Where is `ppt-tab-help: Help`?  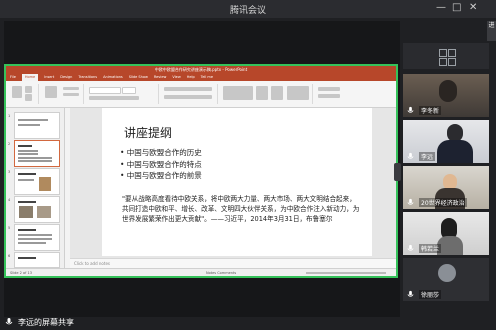
ppt-tab-help: Help is located at coordinates (191, 77).